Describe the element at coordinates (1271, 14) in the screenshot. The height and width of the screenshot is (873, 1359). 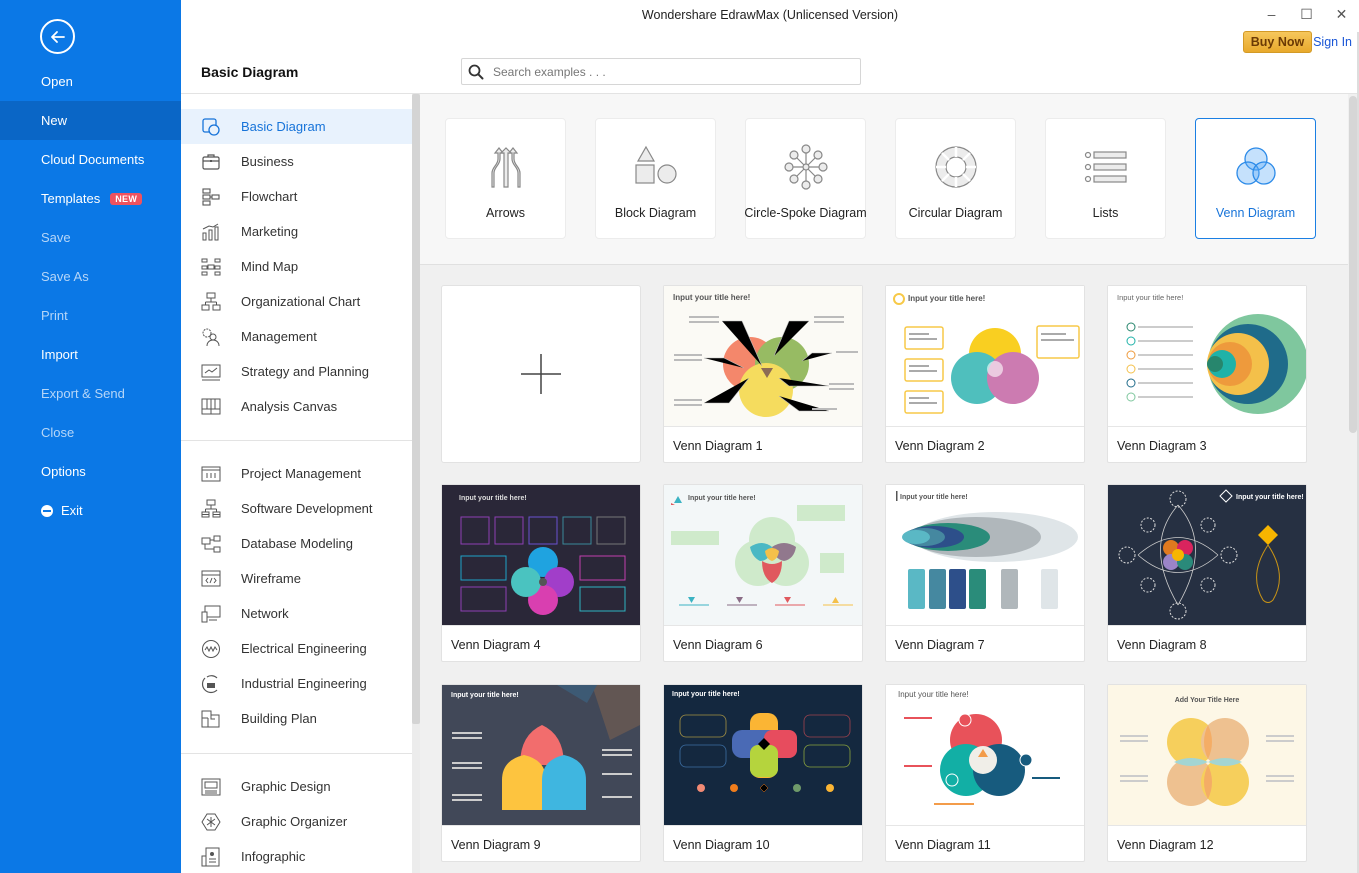
I see `minimize-button: –` at that location.